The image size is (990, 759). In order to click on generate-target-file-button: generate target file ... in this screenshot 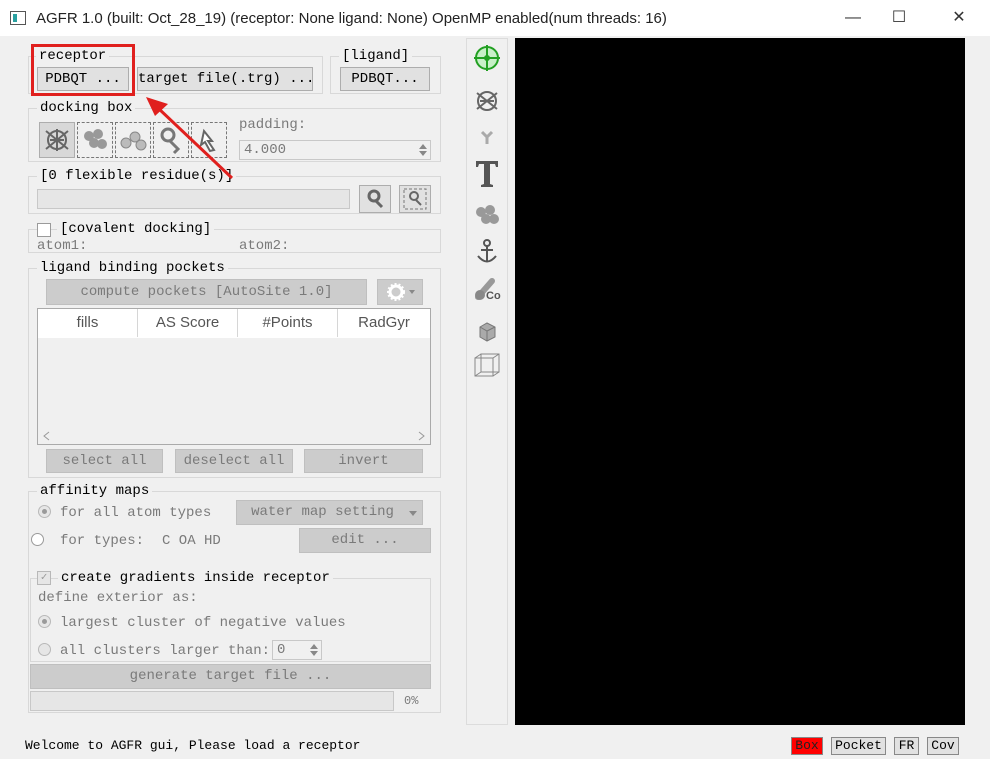, I will do `click(230, 676)`.